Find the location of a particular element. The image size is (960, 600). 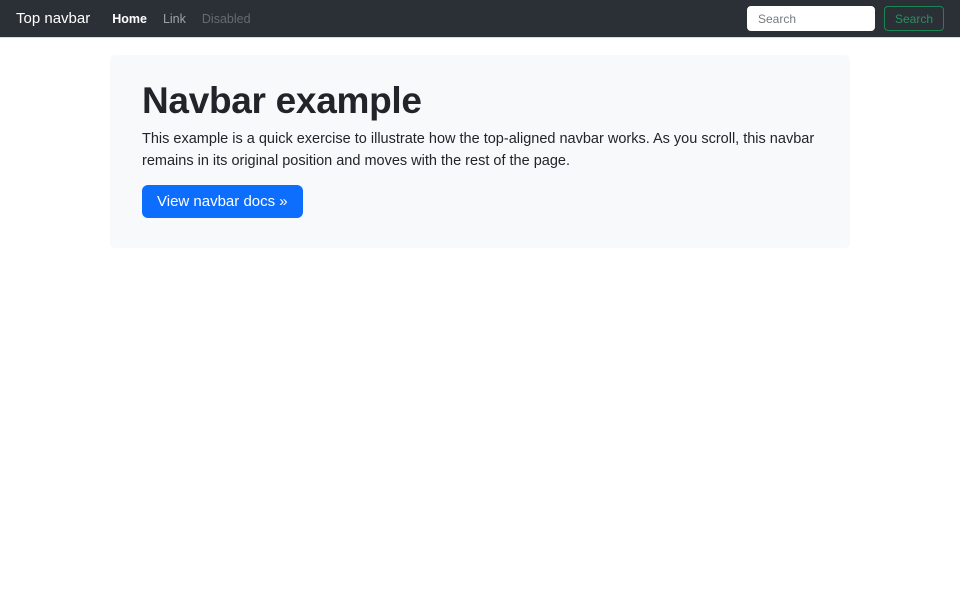

top-navbar: Top navbar Home Link Disabled Search is located at coordinates (480, 19).